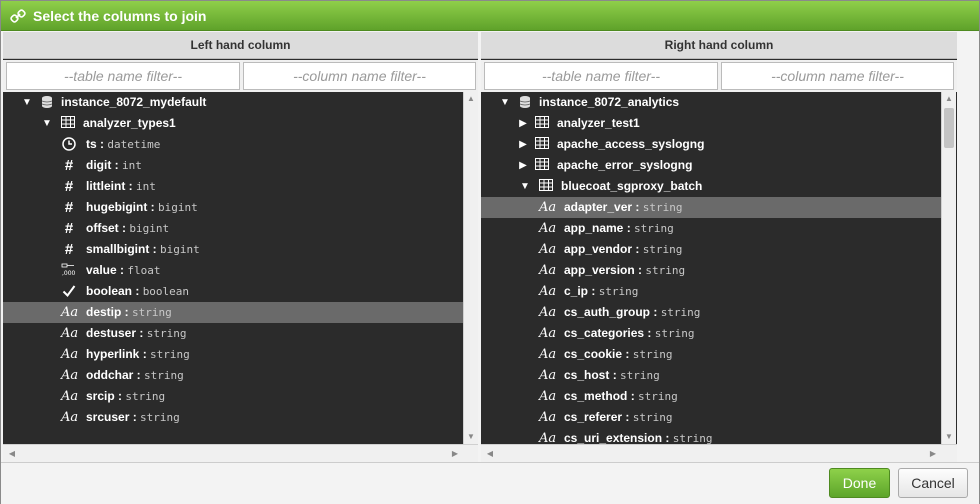  What do you see at coordinates (711, 144) in the screenshot?
I see `right-collapsed-table-node: ▶ apache_access_syslogng` at bounding box center [711, 144].